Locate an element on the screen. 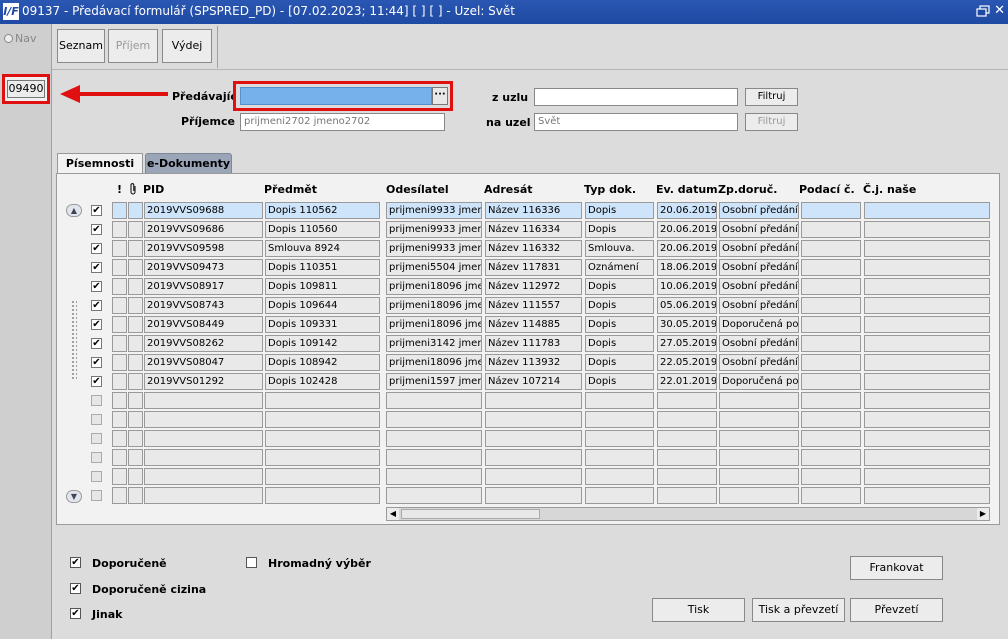 This screenshot has height=639, width=1008. table-cell: Název 111557 is located at coordinates (533, 305).